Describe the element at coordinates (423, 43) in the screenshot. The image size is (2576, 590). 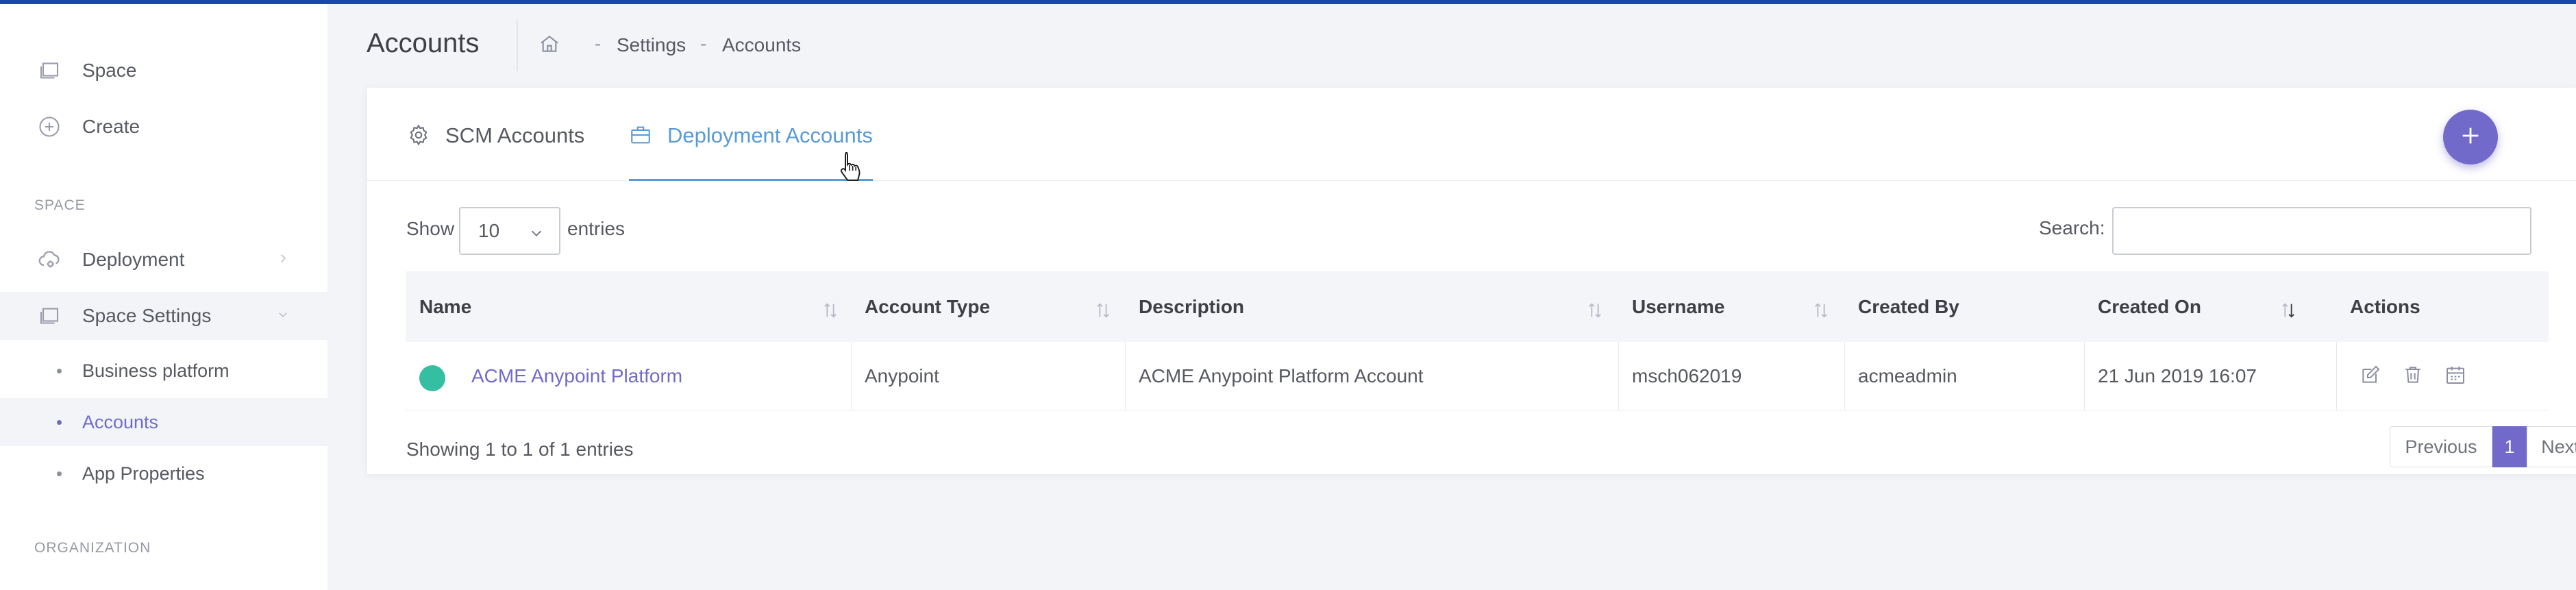
I see `page-title: Accounts` at that location.